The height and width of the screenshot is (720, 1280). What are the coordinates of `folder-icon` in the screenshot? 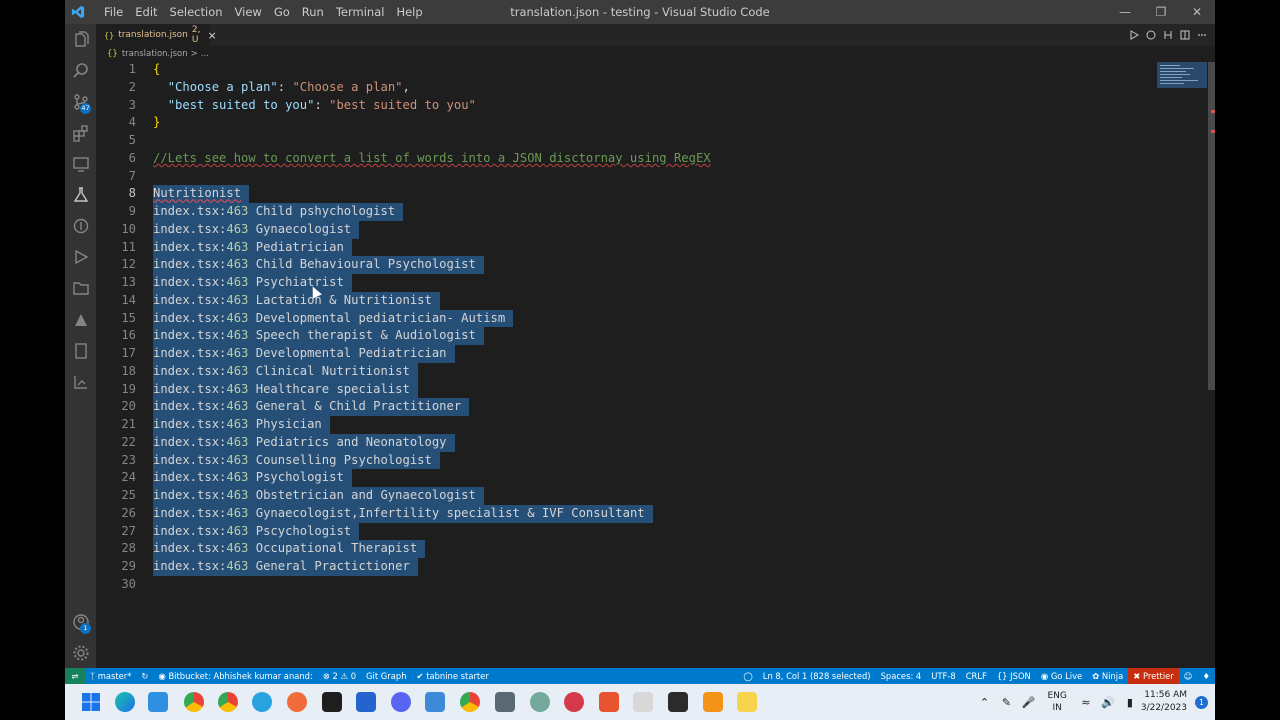 It's located at (80, 288).